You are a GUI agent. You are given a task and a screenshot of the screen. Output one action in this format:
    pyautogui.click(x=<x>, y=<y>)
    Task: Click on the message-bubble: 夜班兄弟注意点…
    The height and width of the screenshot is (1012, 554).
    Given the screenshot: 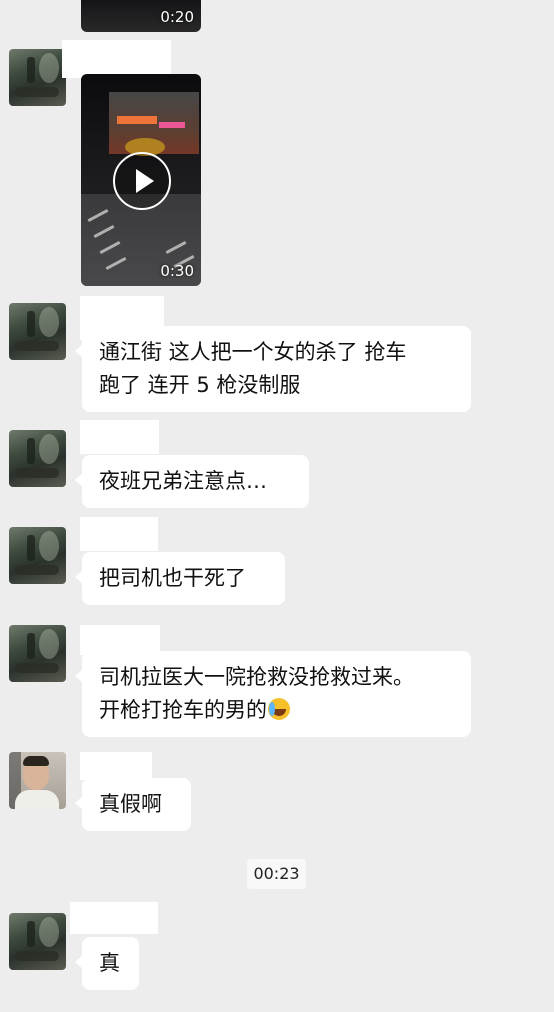 What is the action you would take?
    pyautogui.click(x=192, y=481)
    